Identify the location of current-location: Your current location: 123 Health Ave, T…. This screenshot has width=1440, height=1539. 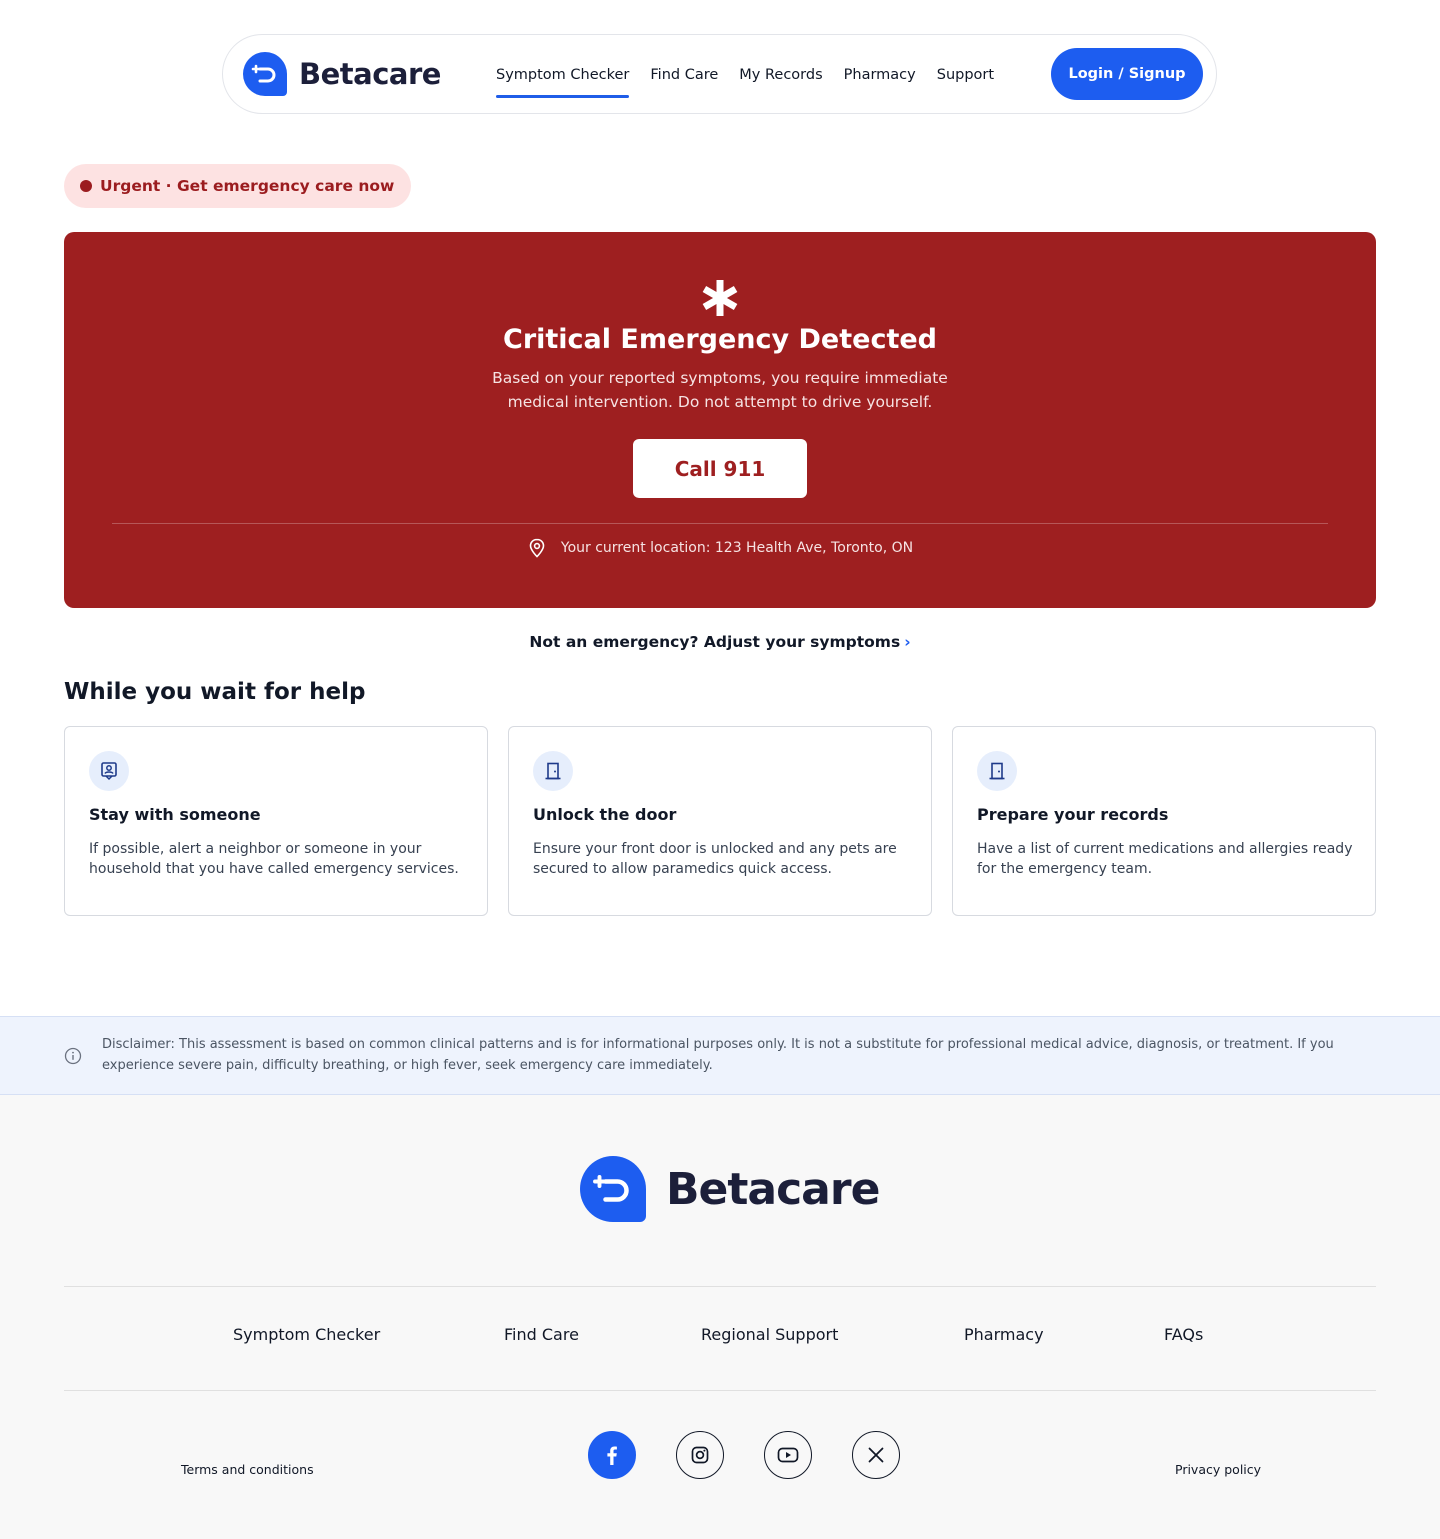
(720, 548).